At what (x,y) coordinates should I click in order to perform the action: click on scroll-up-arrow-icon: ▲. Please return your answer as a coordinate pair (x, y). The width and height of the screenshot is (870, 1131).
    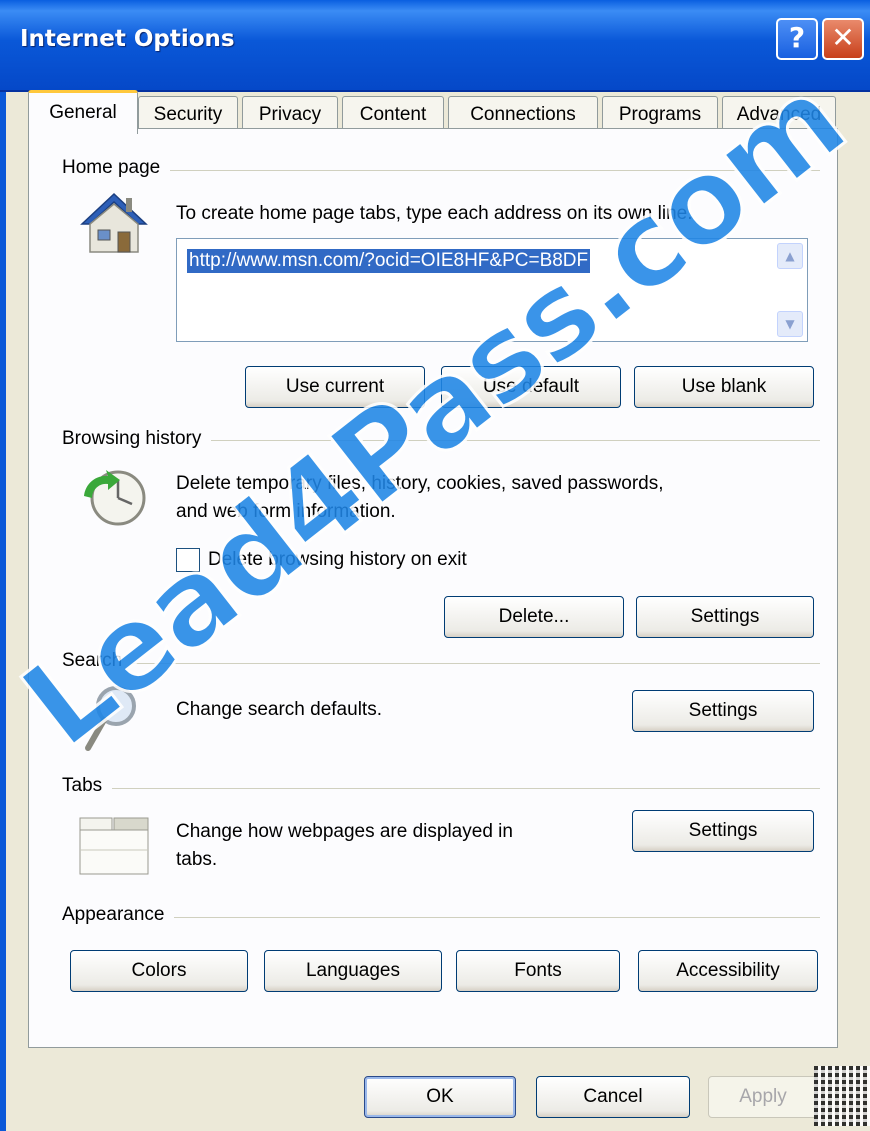
    Looking at the image, I should click on (790, 256).